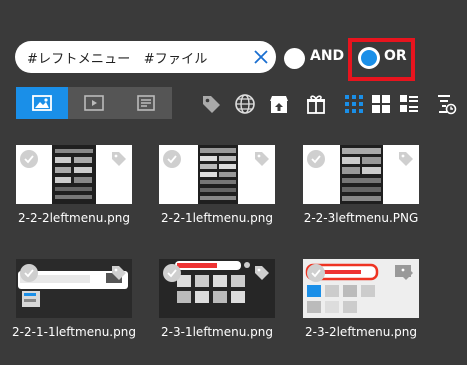 This screenshot has width=467, height=365. Describe the element at coordinates (279, 104) in the screenshot. I see `upload-store-icon` at that location.